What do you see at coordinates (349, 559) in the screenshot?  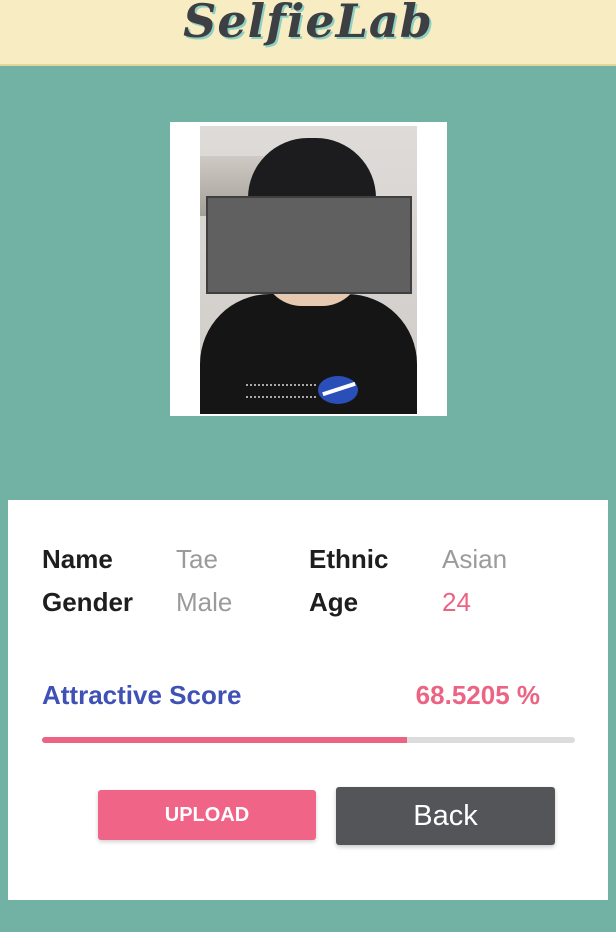 I see `ethnic-label: Ethnic` at bounding box center [349, 559].